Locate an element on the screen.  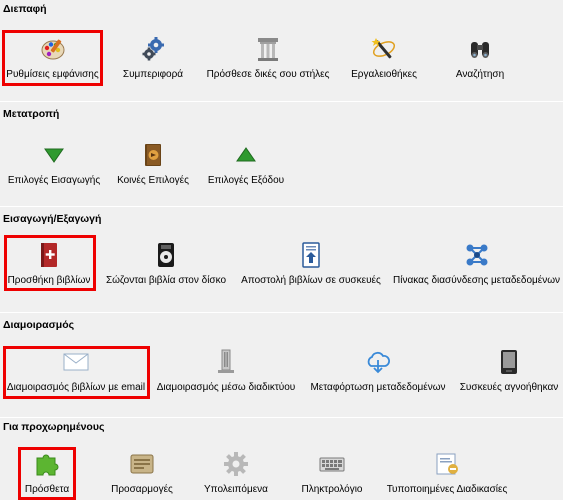
metadata-plugboards-button: Πίνακας διασύνδεσης μεταδεδομένων is located at coordinates (476, 268).